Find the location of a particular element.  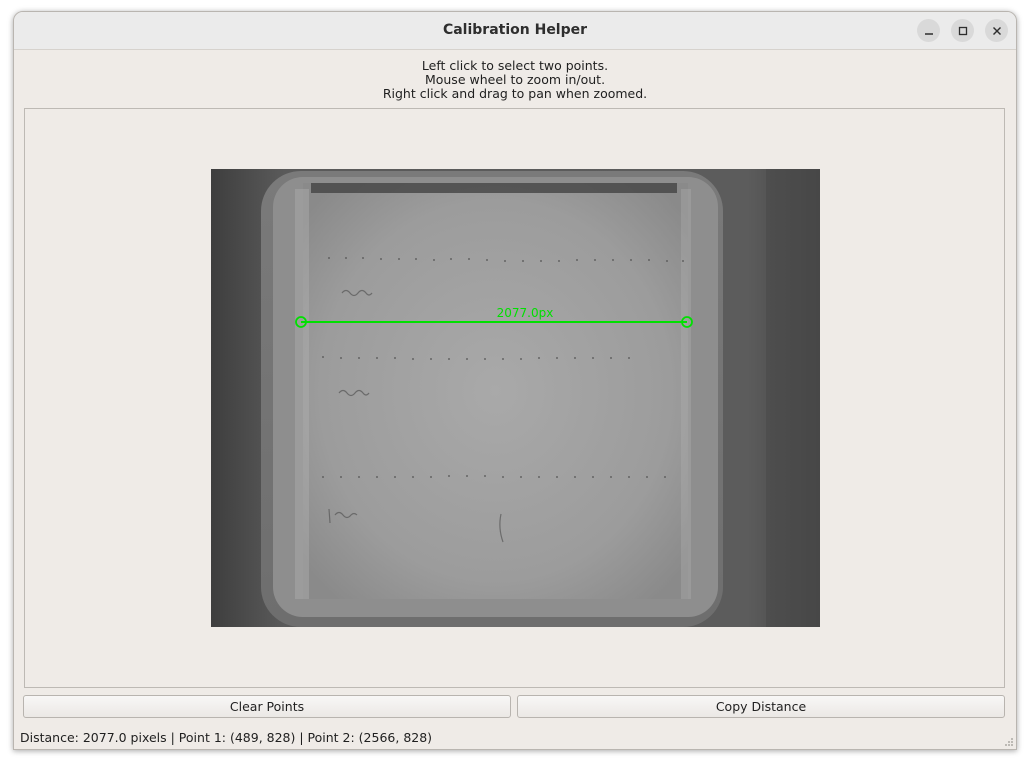

maximize-button is located at coordinates (962, 30).